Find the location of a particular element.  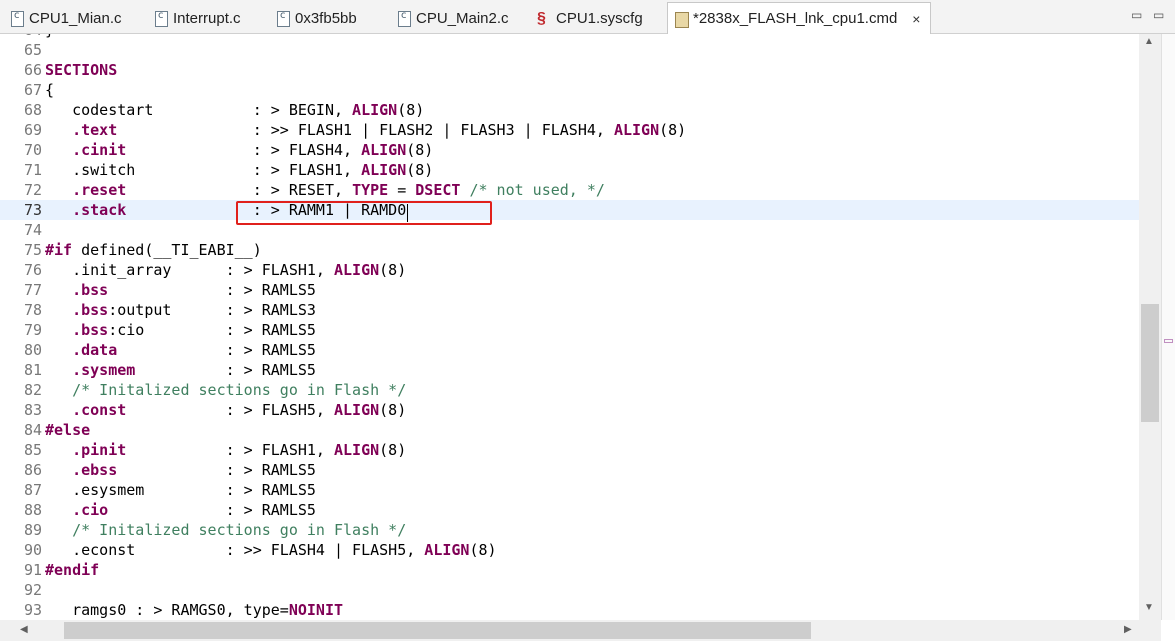

scroll-right-icon: ▶ is located at coordinates (1128, 629).